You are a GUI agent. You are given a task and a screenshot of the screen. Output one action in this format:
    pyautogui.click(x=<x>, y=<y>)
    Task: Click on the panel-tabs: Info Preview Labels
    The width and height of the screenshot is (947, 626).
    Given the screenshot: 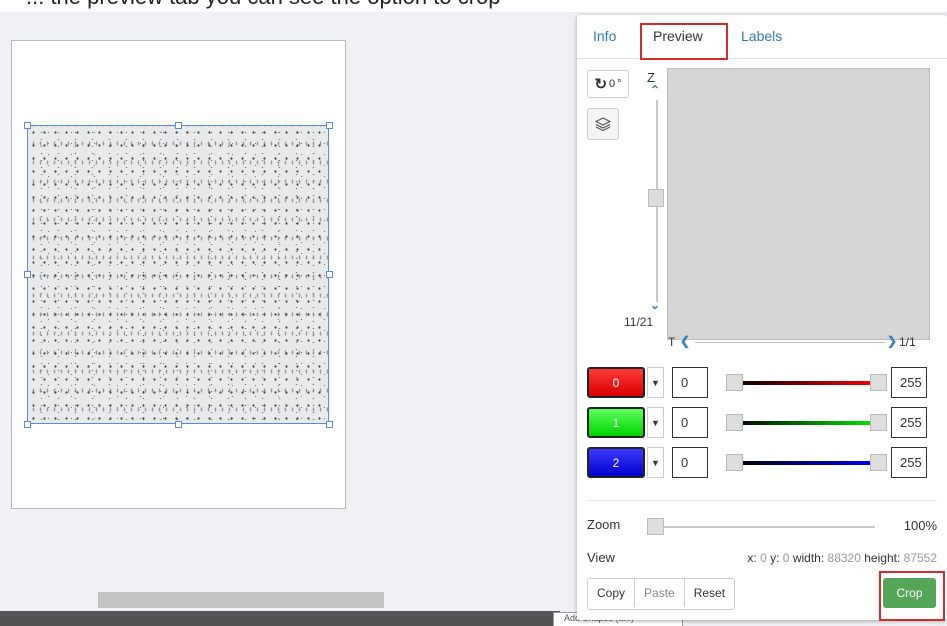 What is the action you would take?
    pyautogui.click(x=762, y=37)
    